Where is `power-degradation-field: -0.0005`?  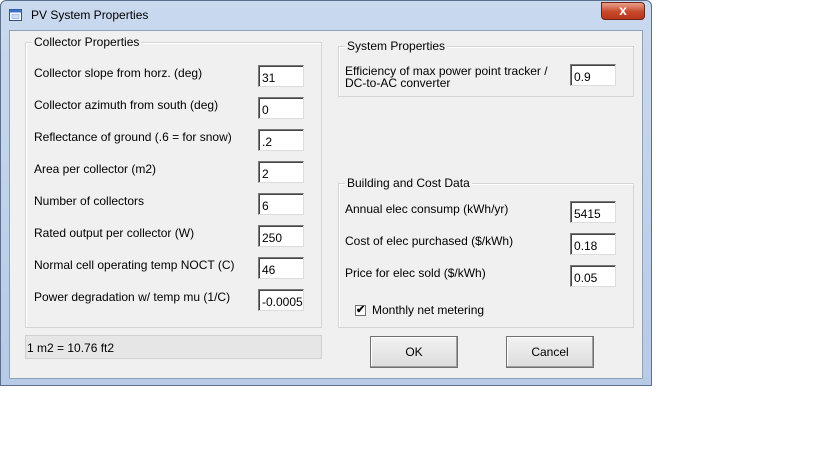
power-degradation-field: -0.0005 is located at coordinates (281, 300).